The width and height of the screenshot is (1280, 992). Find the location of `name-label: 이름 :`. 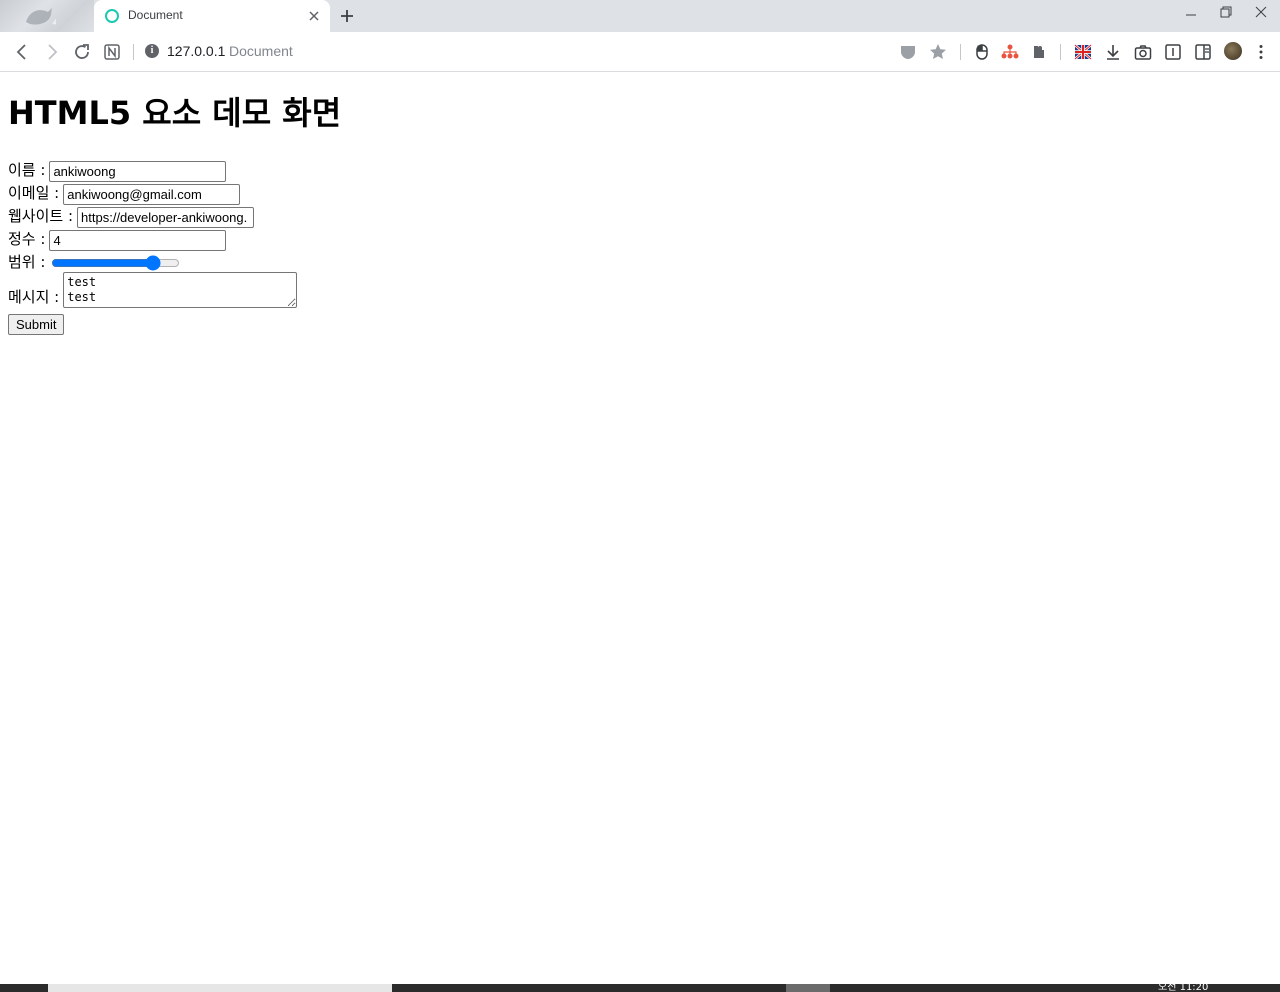

name-label: 이름 : is located at coordinates (27, 170).